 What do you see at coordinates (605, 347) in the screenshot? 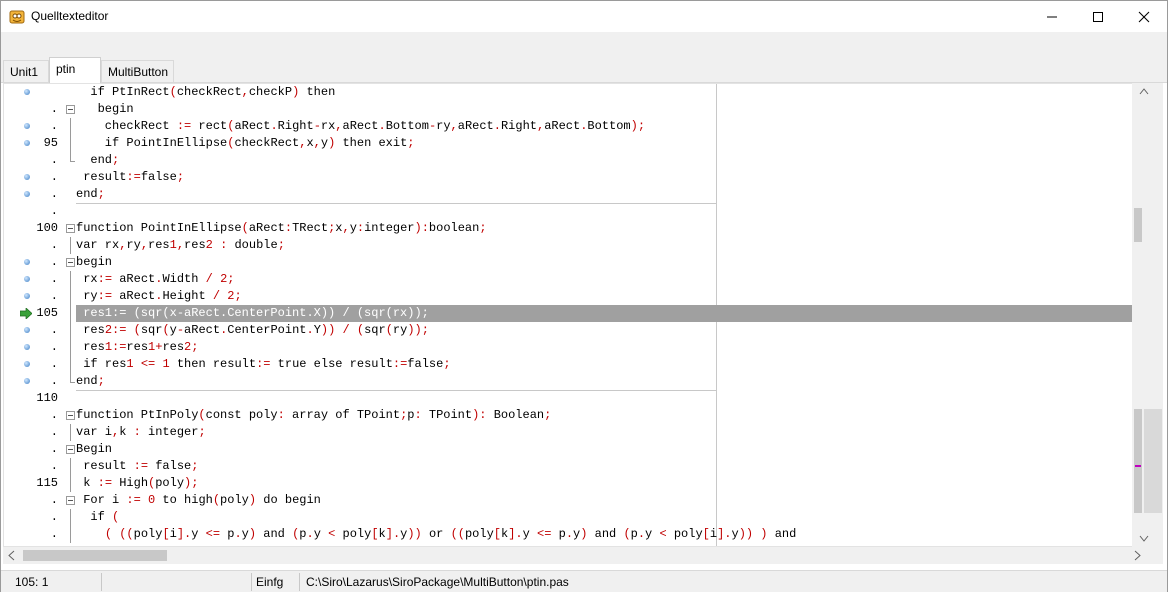
I see `code-line: res1:=res1+res2;` at bounding box center [605, 347].